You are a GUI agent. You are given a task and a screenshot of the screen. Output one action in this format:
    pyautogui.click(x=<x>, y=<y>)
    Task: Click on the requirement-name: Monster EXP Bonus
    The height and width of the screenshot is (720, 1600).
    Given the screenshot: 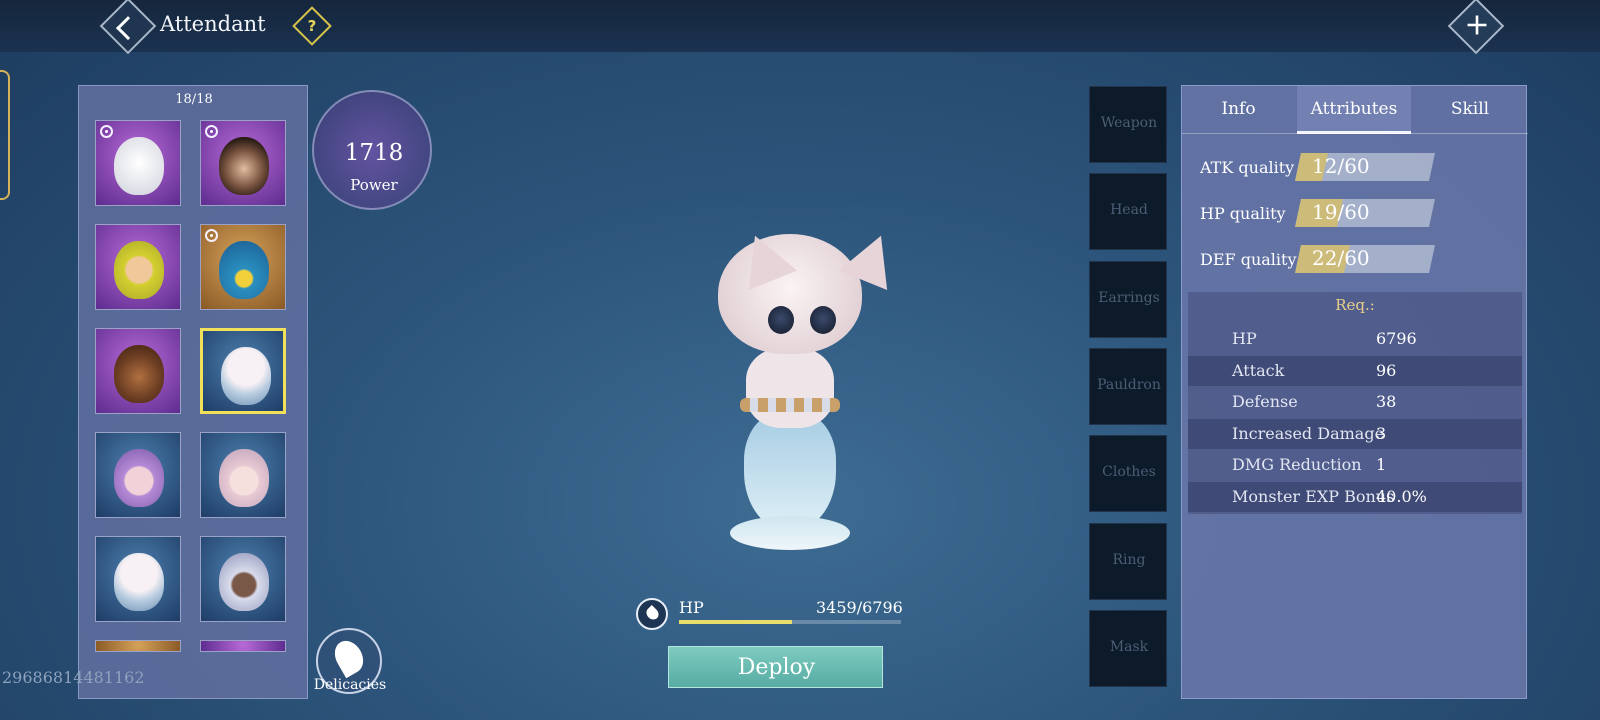 What is the action you would take?
    pyautogui.click(x=1313, y=496)
    